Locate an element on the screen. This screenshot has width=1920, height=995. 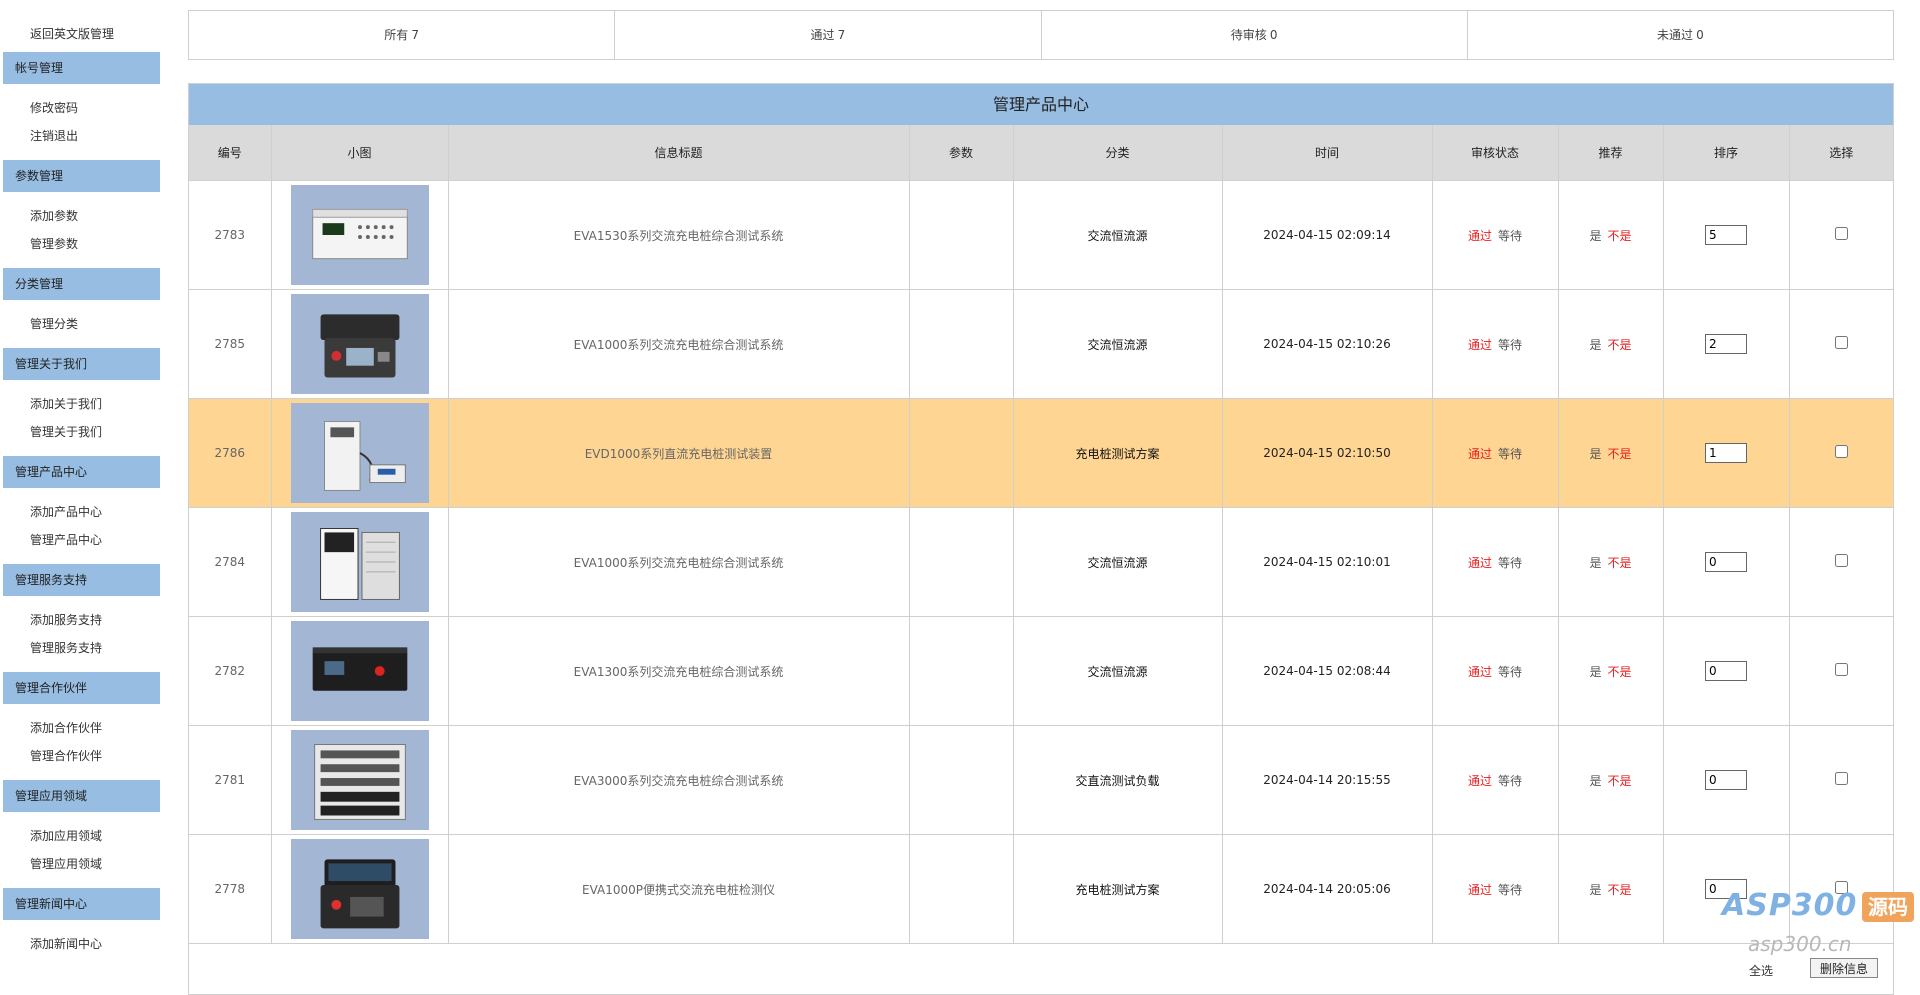
row-title: EVA3000系列交流充电桩综合测试系统 is located at coordinates (678, 780).